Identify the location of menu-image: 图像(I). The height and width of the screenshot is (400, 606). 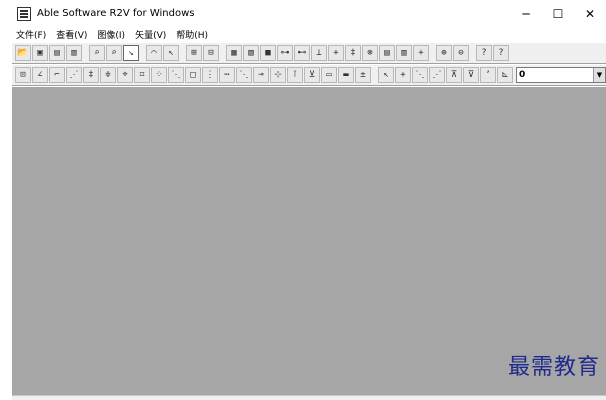
(111, 34).